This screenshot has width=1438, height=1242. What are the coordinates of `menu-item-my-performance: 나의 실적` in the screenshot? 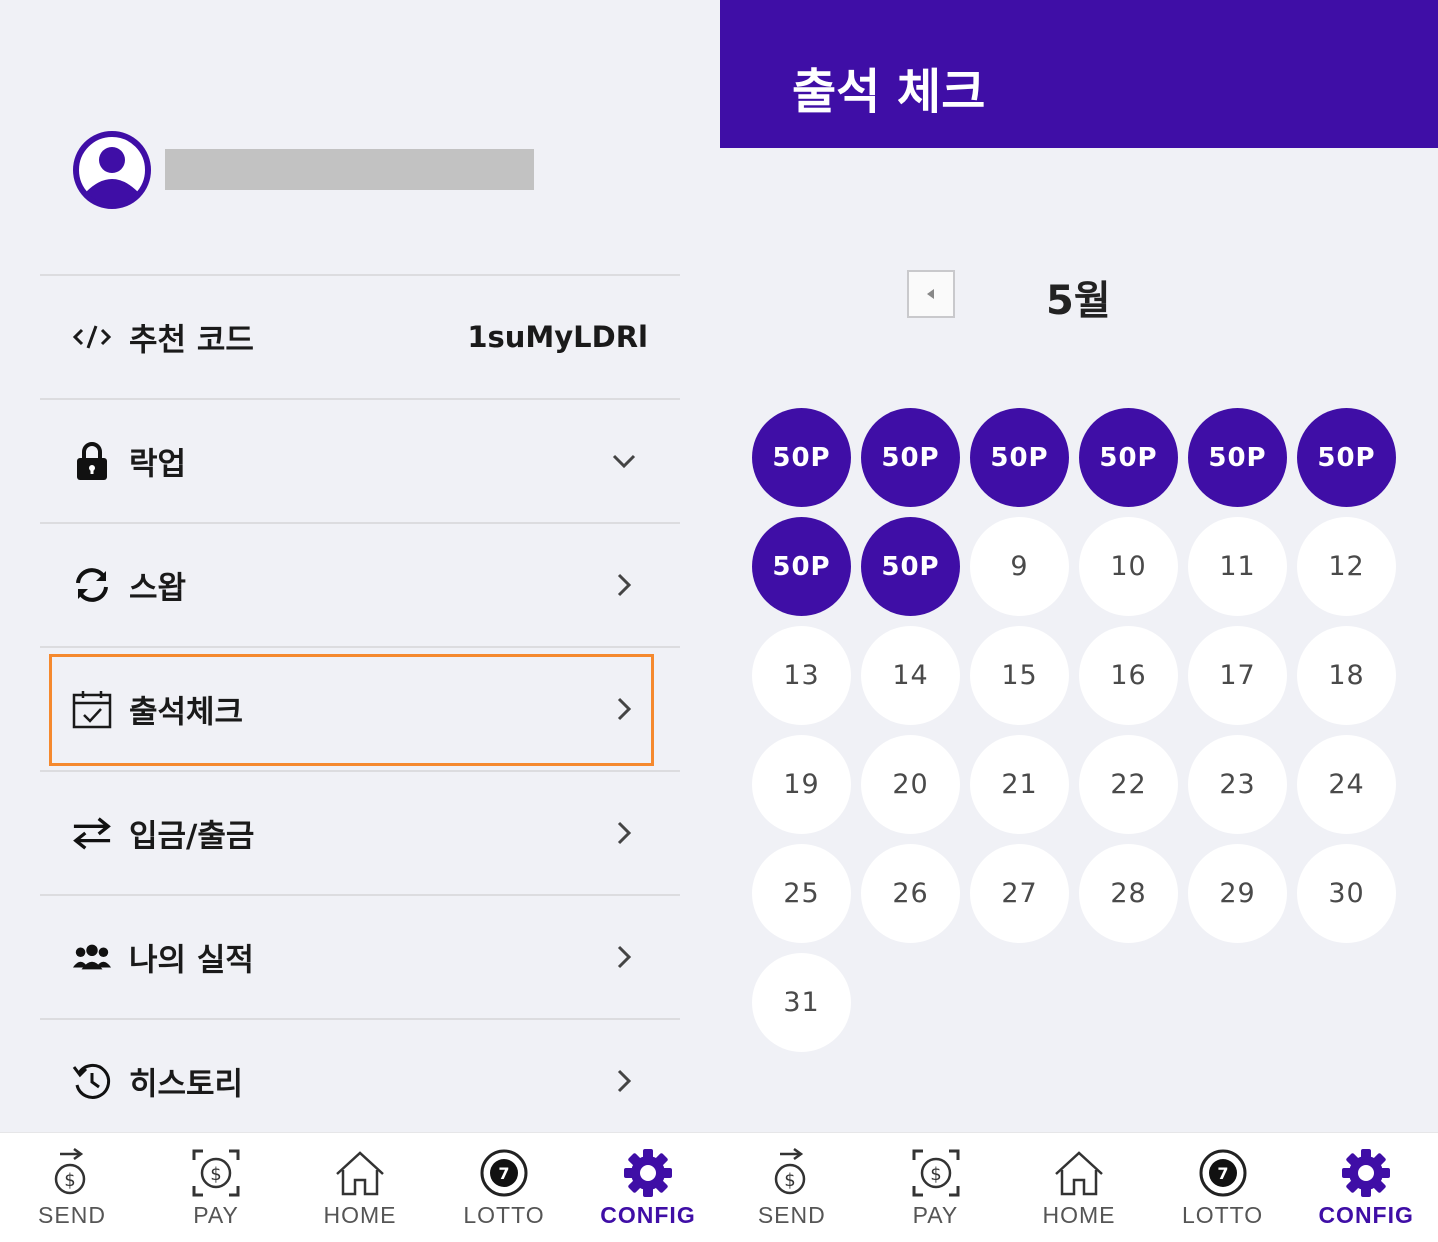 It's located at (360, 956).